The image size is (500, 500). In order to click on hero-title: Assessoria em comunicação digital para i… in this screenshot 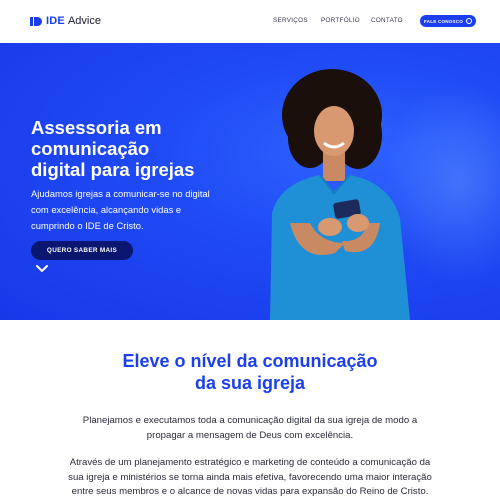, I will do `click(141, 148)`.